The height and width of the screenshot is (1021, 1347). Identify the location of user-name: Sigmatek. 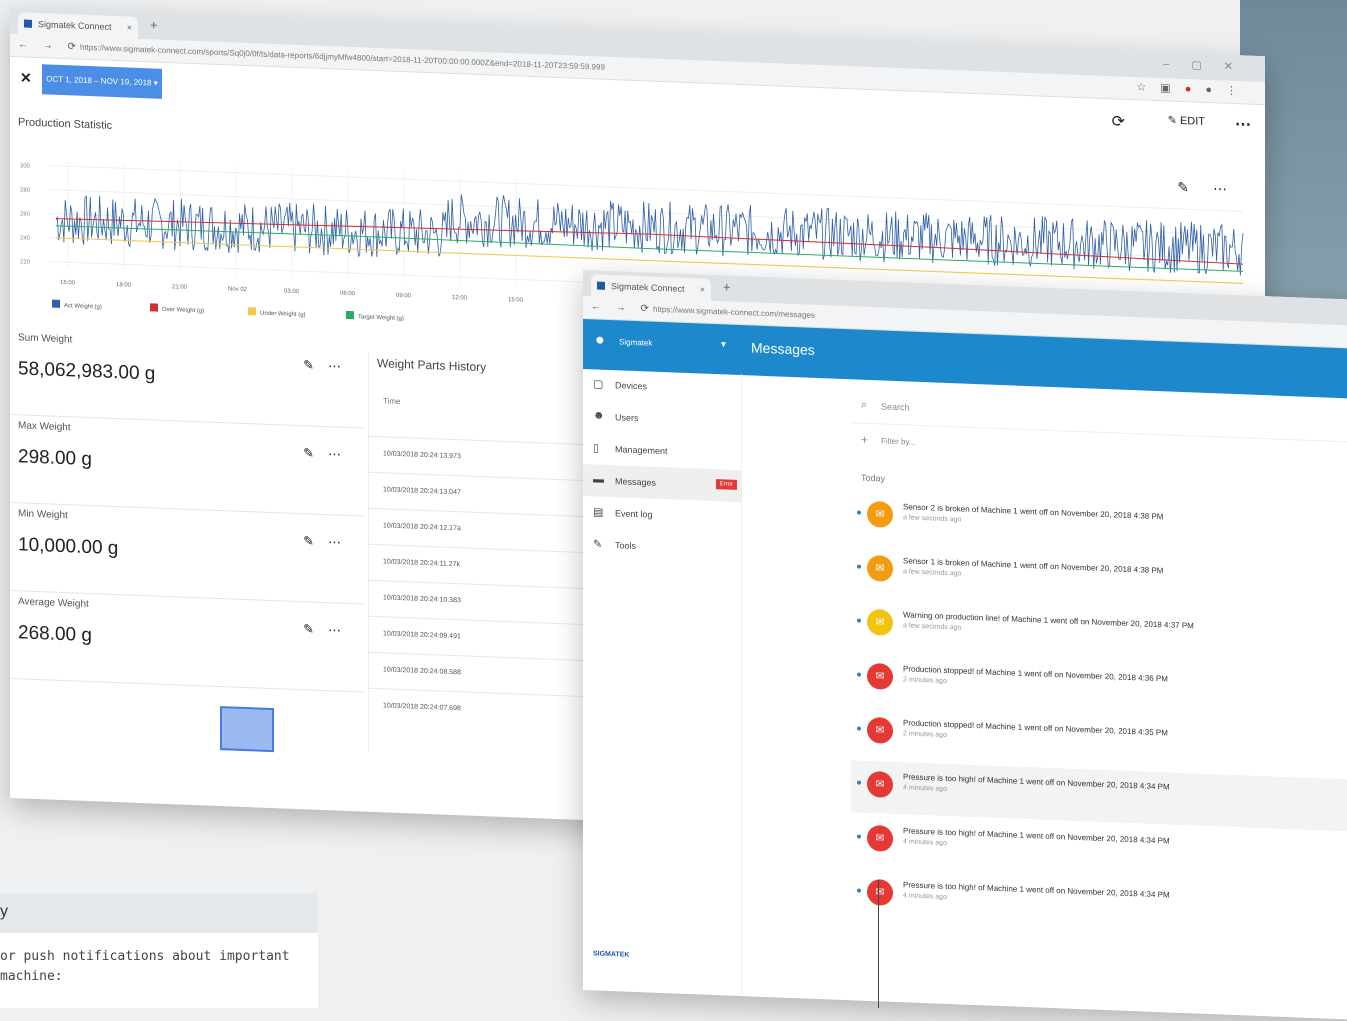
(635, 342).